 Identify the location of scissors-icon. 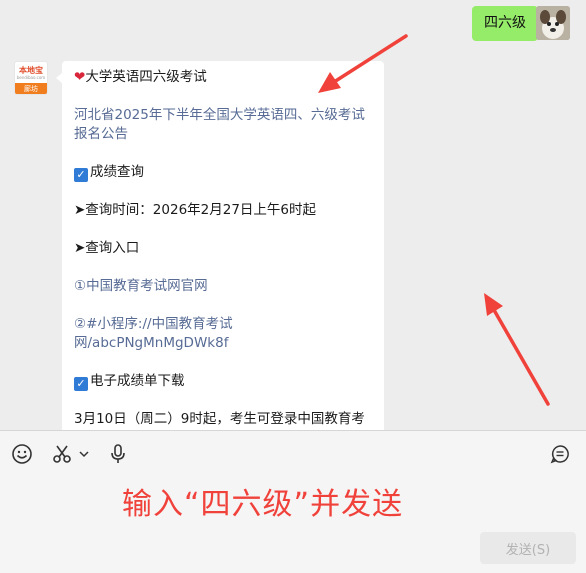
(62, 454).